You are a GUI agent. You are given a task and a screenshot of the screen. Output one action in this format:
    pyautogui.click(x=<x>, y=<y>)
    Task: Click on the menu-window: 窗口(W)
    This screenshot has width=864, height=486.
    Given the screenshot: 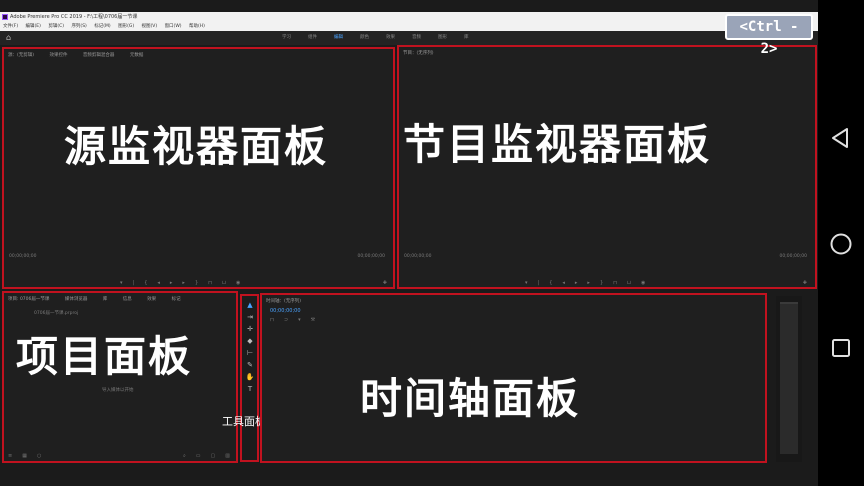 What is the action you would take?
    pyautogui.click(x=173, y=26)
    